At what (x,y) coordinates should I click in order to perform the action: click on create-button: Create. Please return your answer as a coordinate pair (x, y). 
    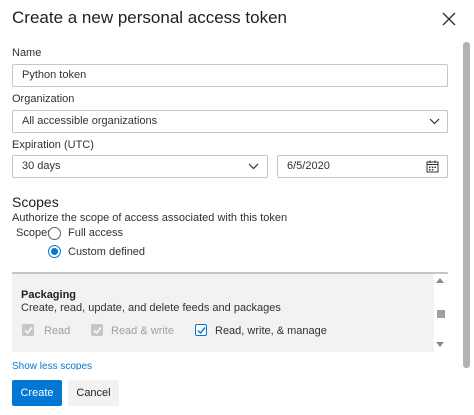
    Looking at the image, I should click on (37, 393).